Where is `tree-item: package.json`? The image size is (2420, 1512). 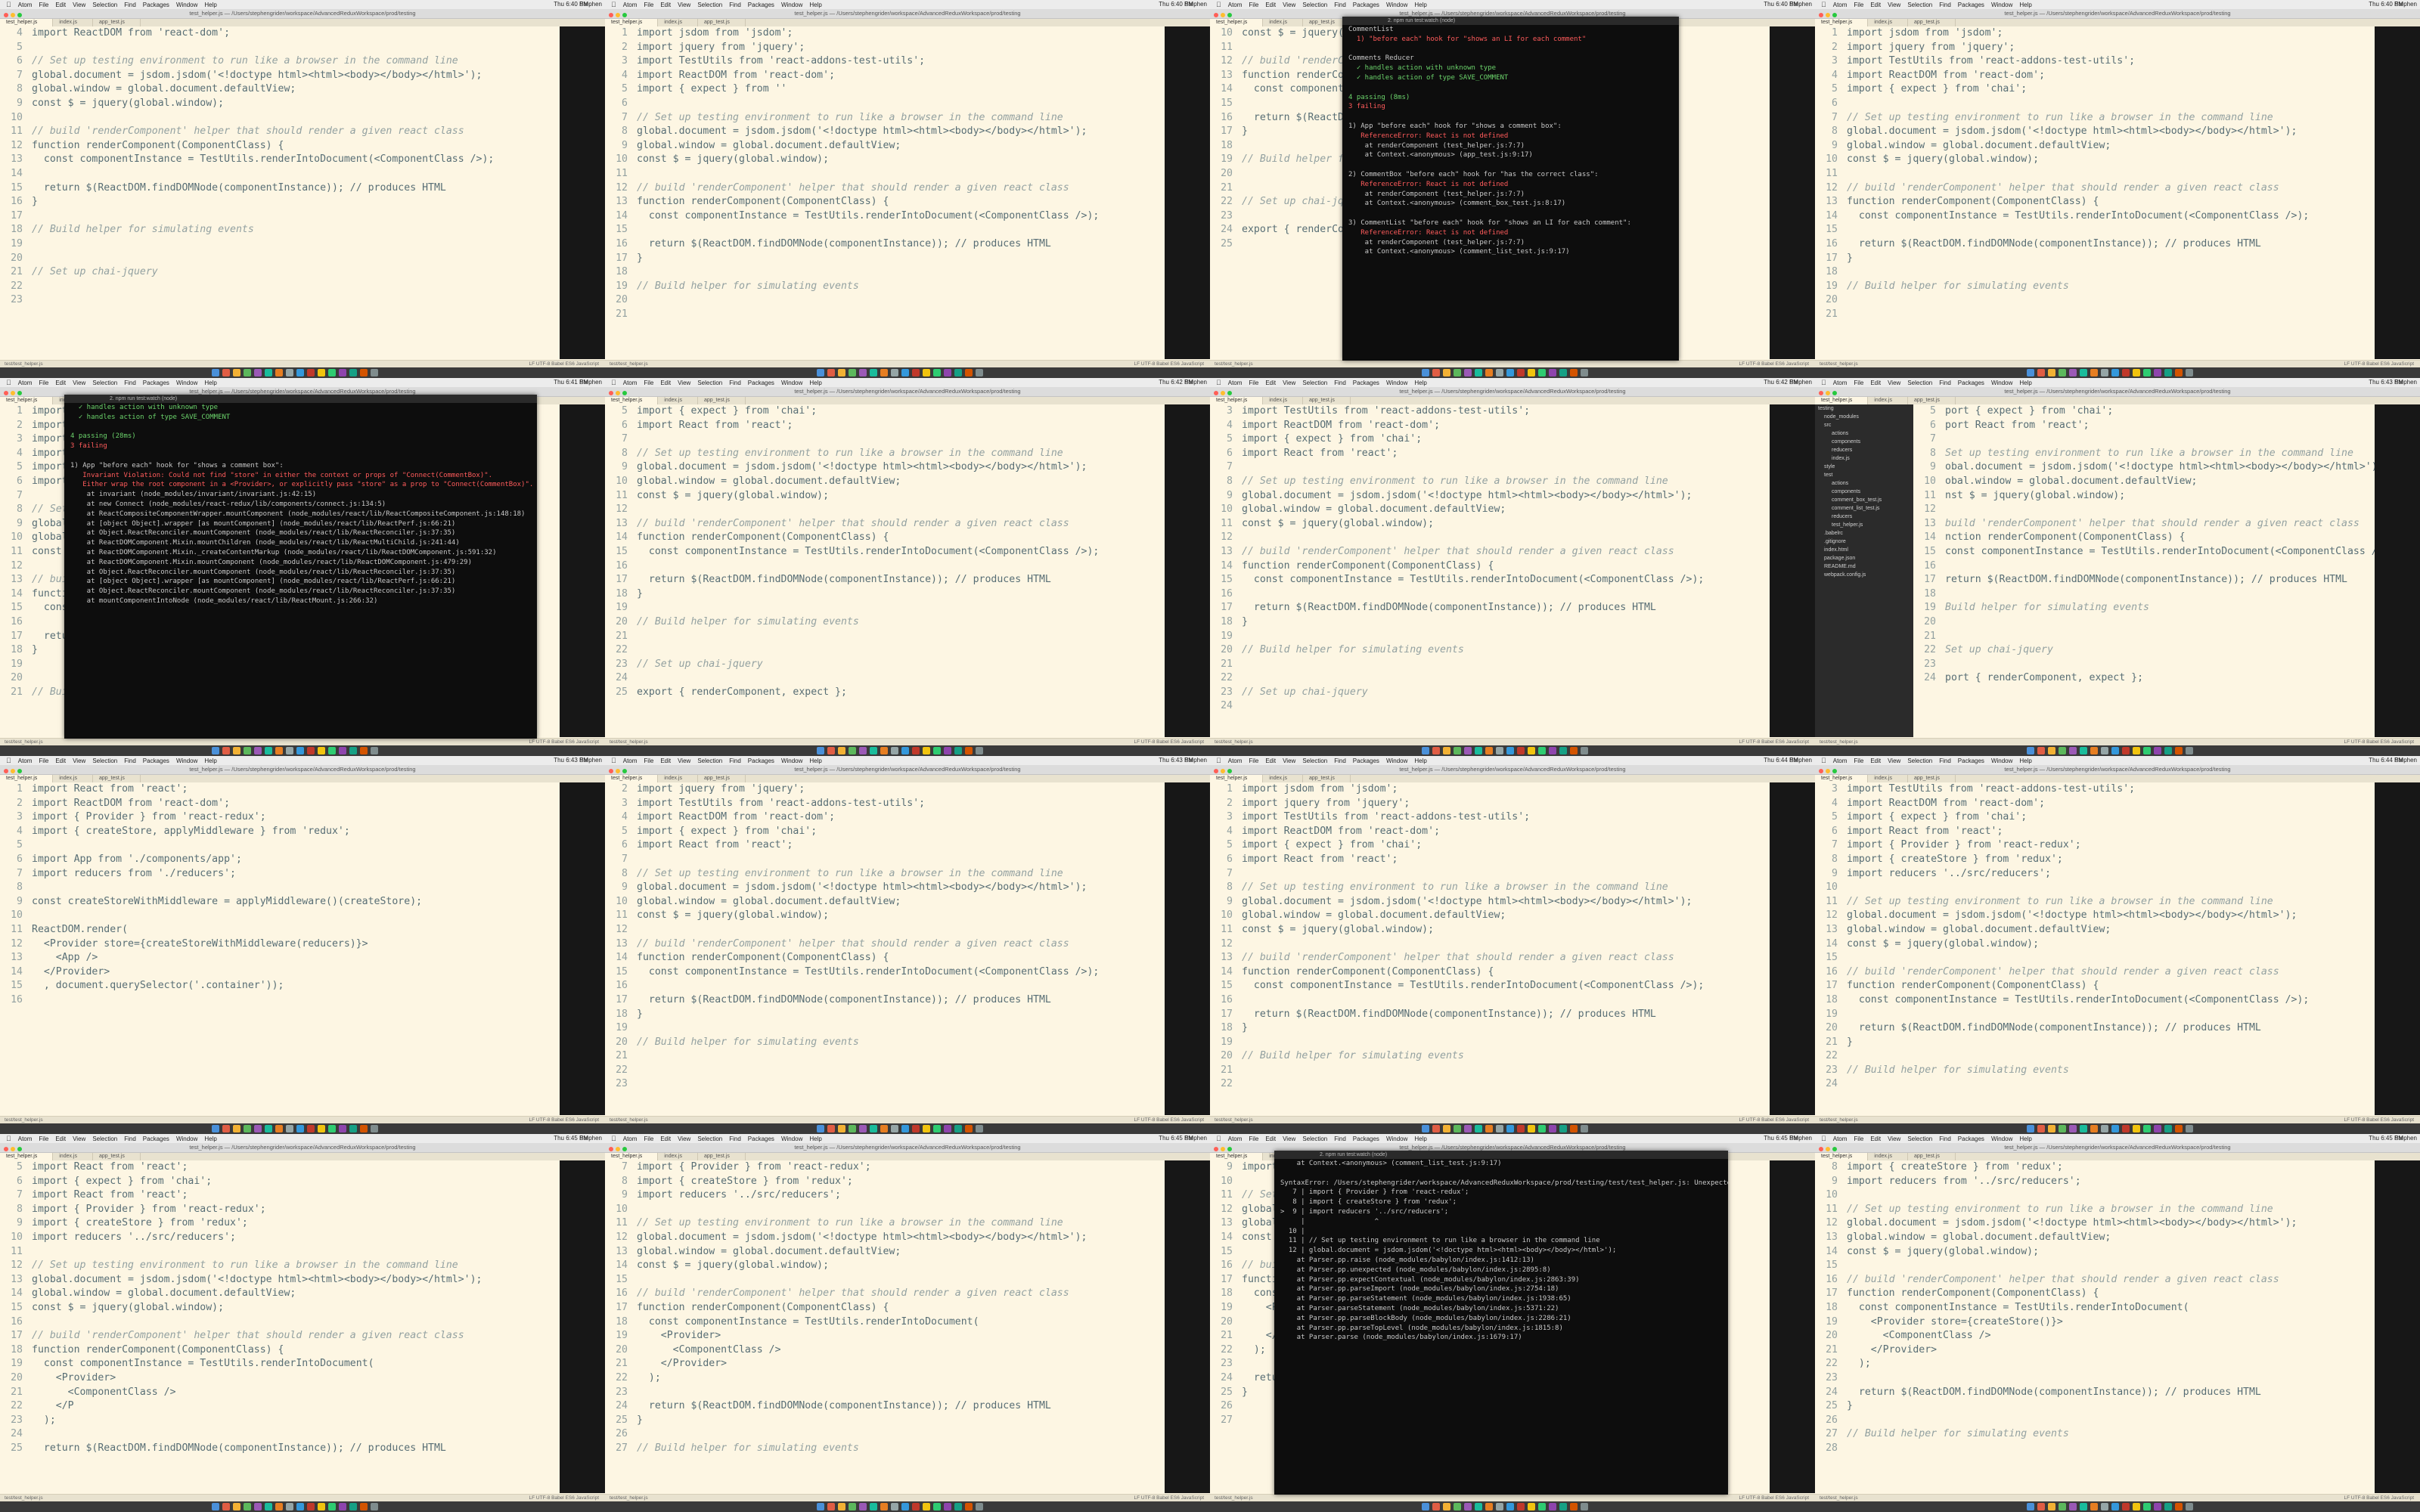 tree-item: package.json is located at coordinates (1864, 558).